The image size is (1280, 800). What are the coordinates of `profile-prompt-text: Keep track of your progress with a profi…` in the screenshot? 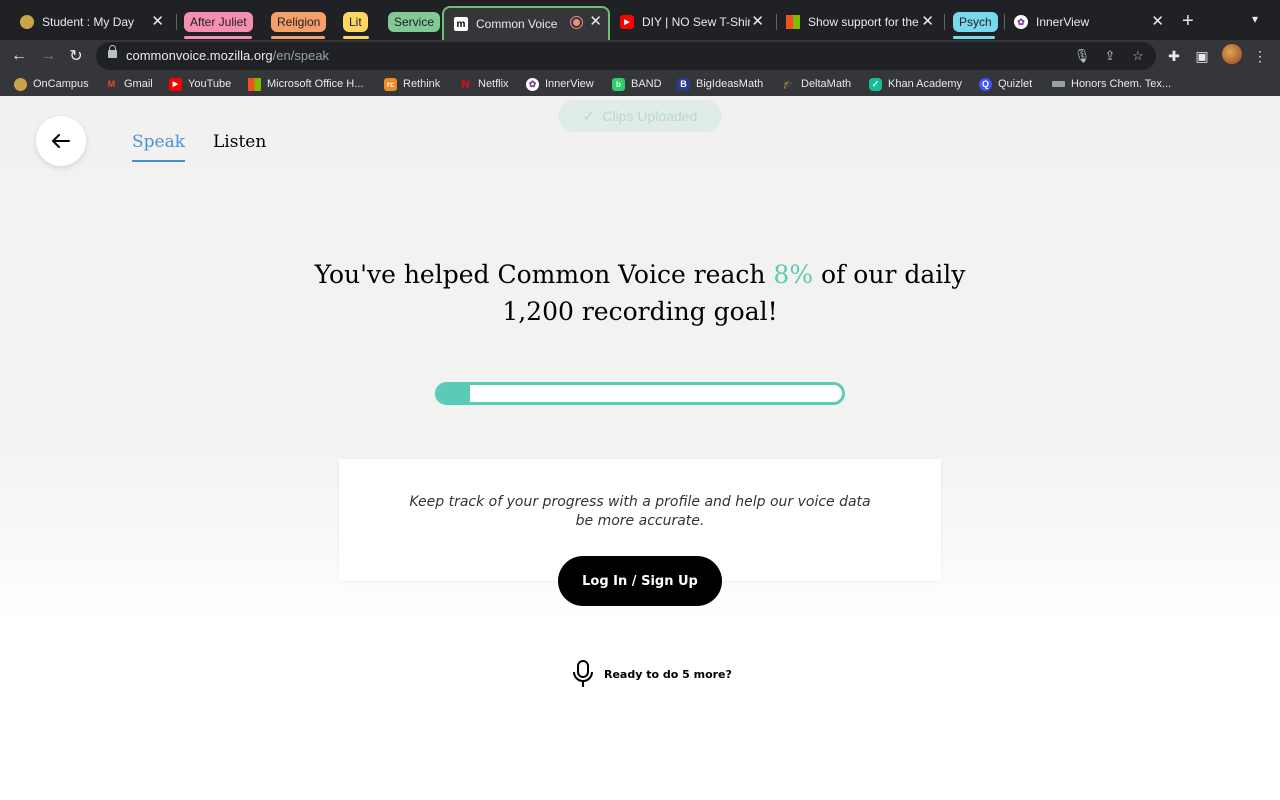 It's located at (640, 511).